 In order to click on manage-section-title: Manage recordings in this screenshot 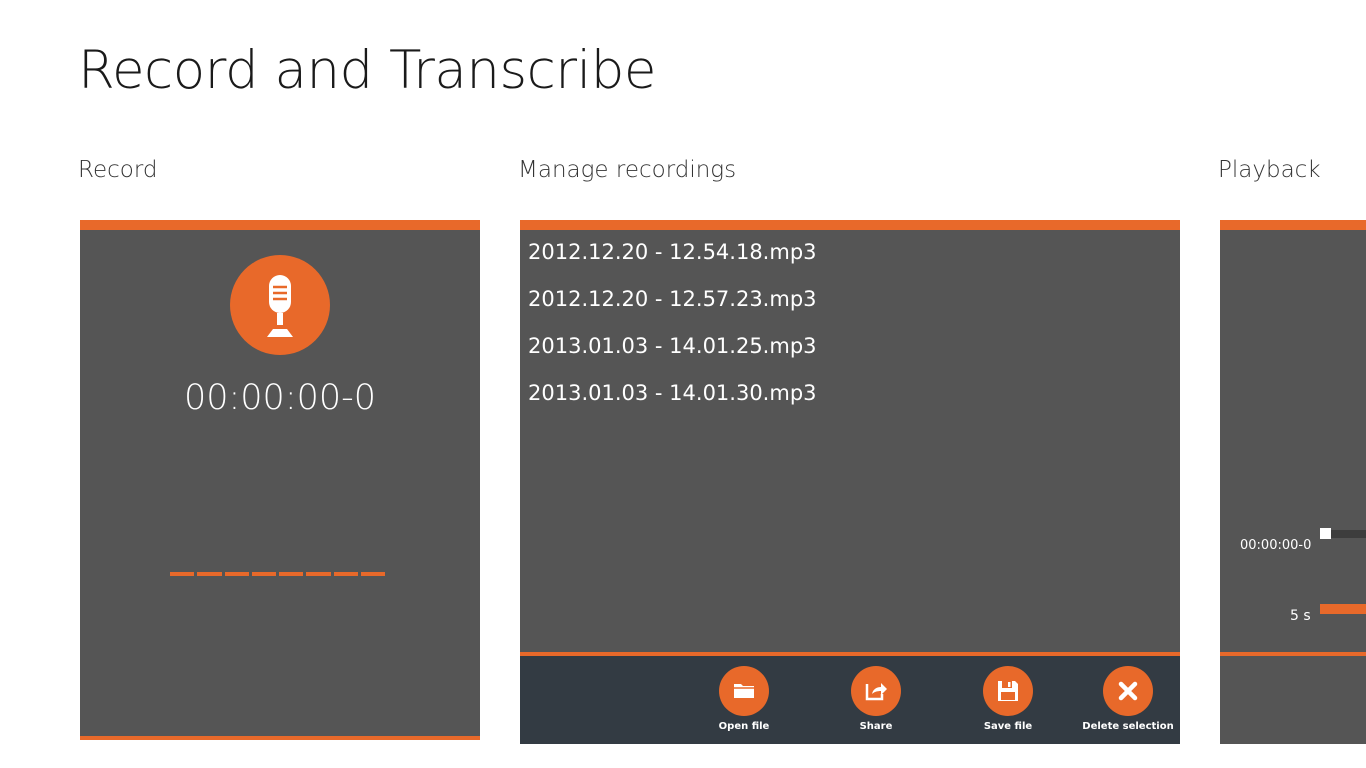, I will do `click(627, 170)`.